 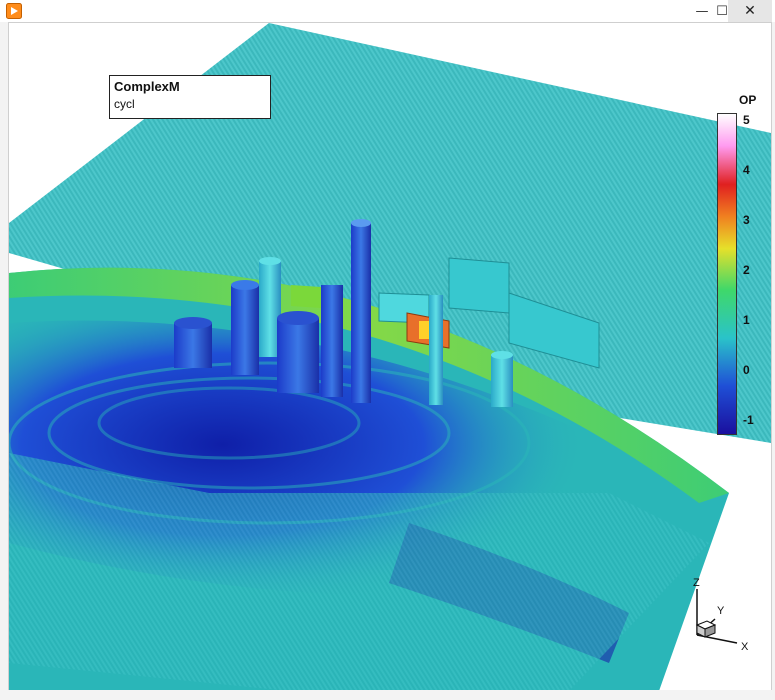 I want to click on window-bottom-border, so click(x=387, y=695).